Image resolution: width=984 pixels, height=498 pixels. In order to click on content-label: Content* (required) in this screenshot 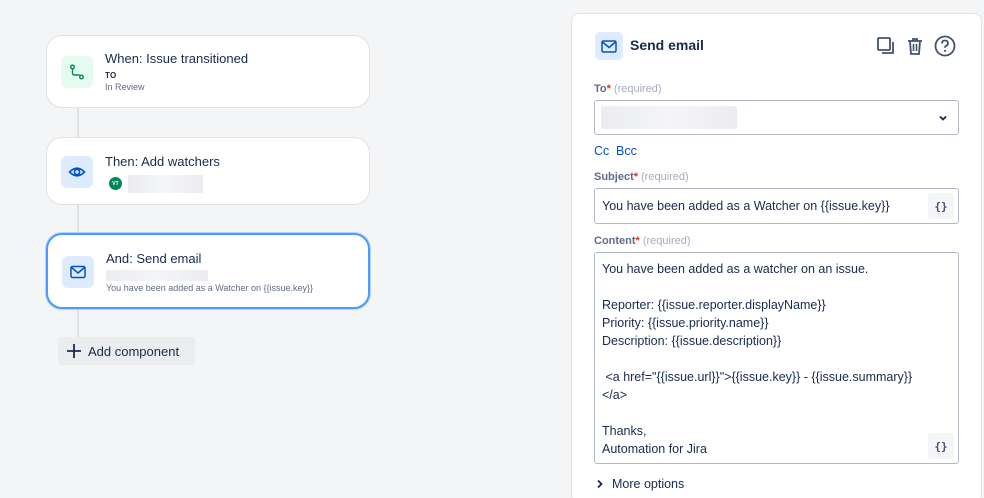, I will do `click(642, 241)`.